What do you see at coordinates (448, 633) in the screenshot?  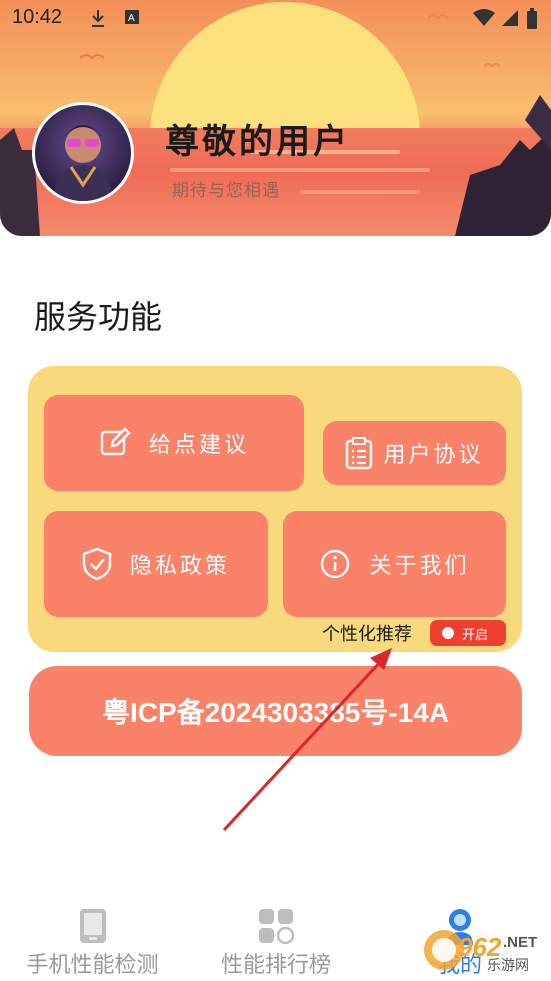 I see `toggle-knob` at bounding box center [448, 633].